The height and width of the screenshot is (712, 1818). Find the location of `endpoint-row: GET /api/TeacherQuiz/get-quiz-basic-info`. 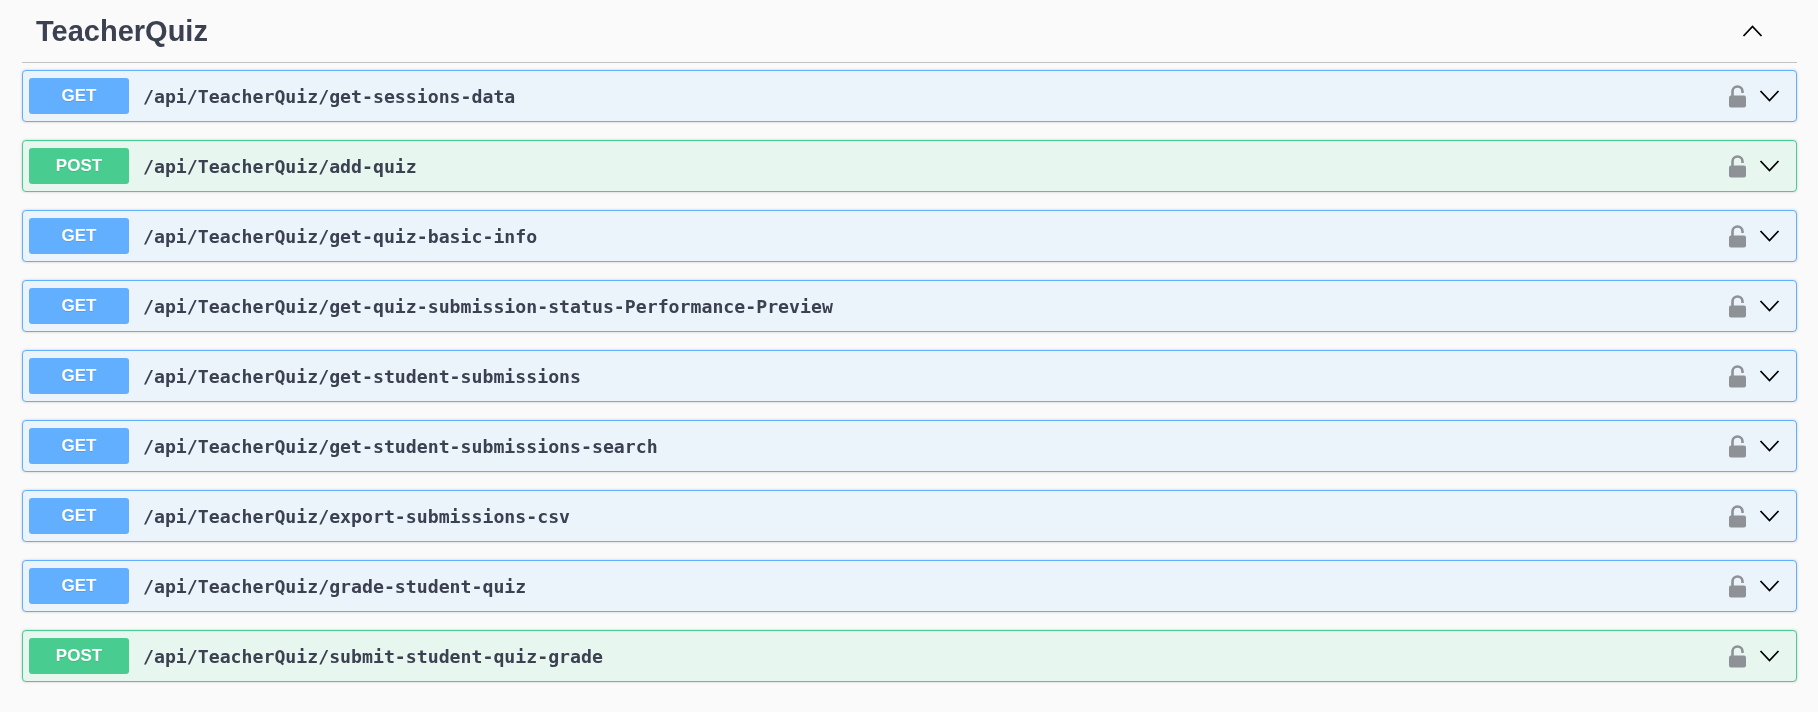

endpoint-row: GET /api/TeacherQuiz/get-quiz-basic-info is located at coordinates (909, 236).